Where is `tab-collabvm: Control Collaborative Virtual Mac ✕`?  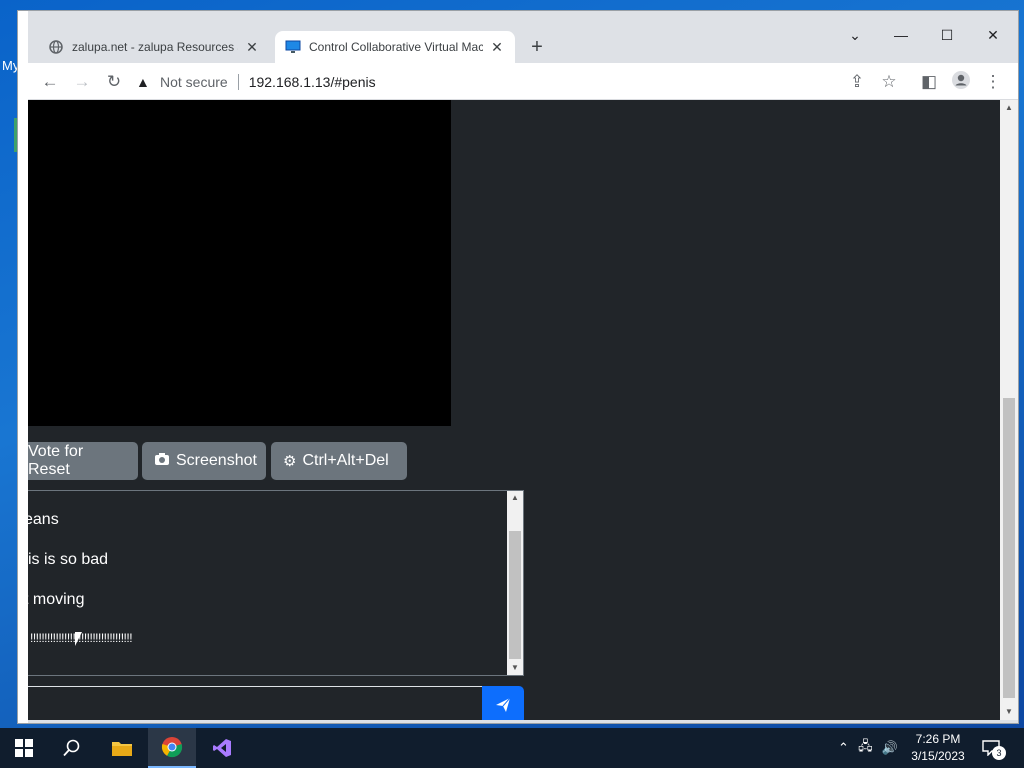 tab-collabvm: Control Collaborative Virtual Mac ✕ is located at coordinates (395, 47).